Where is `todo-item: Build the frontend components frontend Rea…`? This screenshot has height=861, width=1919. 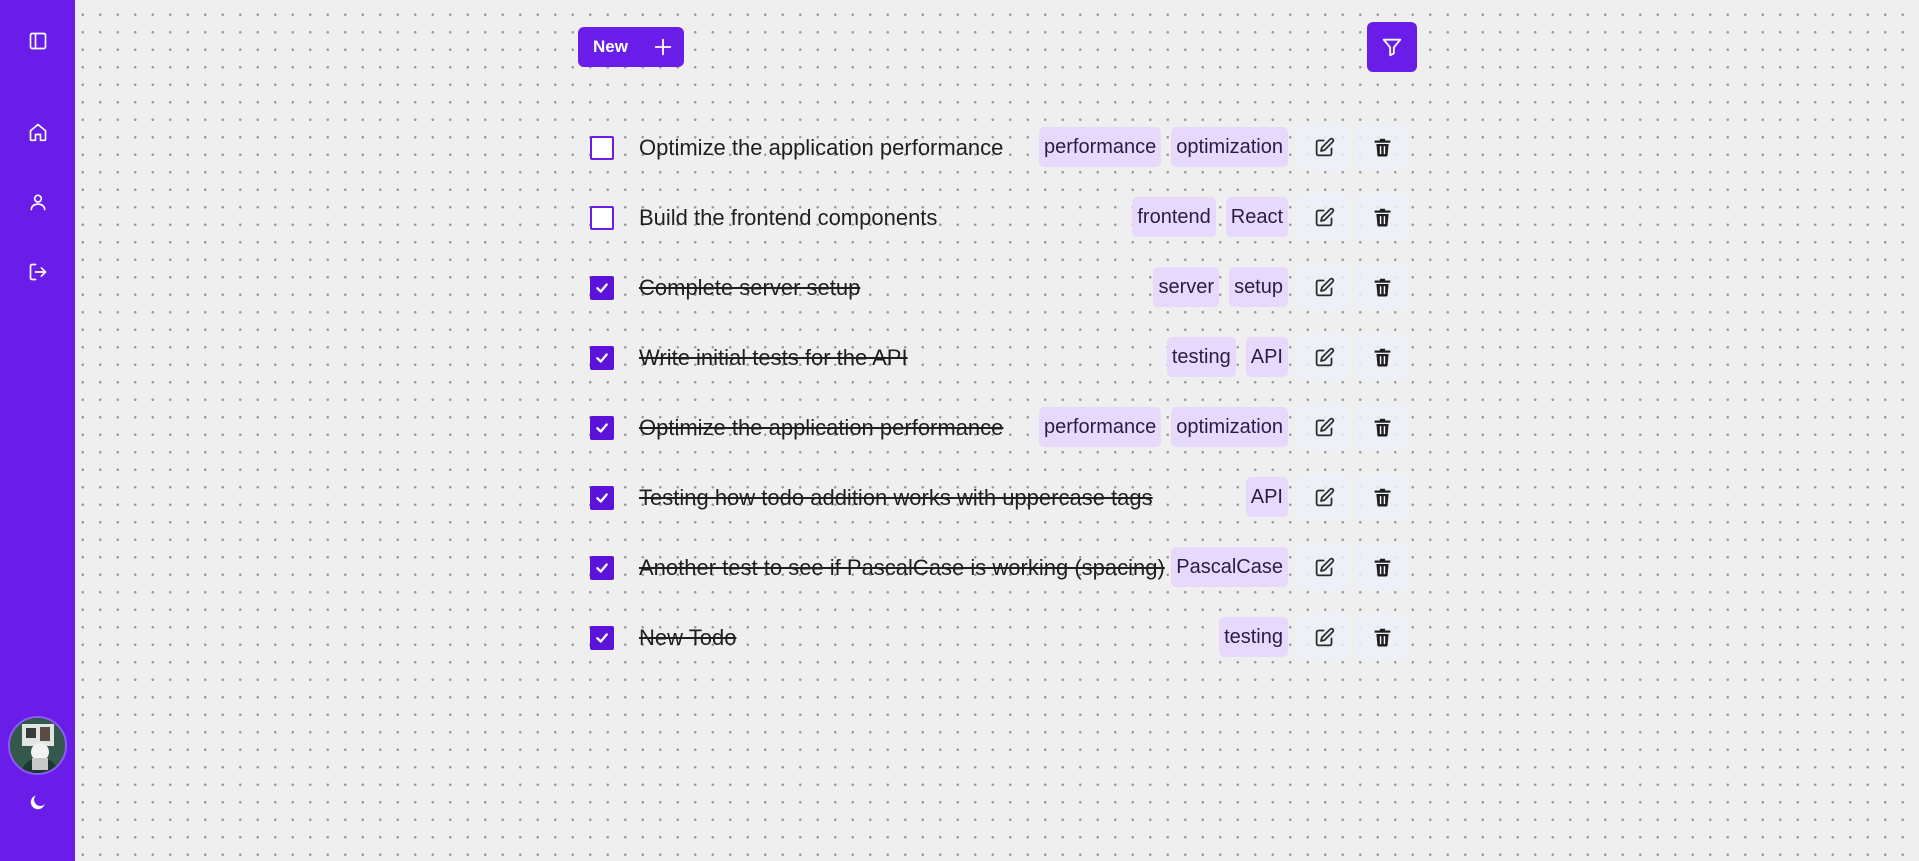 todo-item: Build the frontend components frontend Rea… is located at coordinates (993, 217).